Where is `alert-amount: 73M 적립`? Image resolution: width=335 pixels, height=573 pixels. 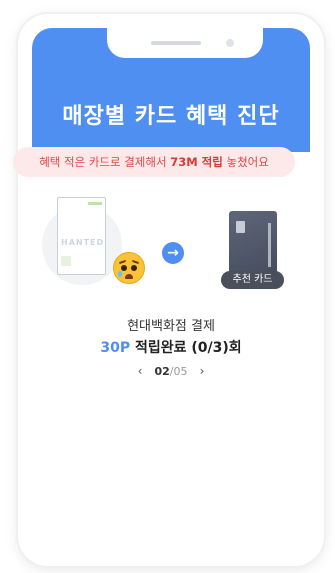 alert-amount: 73M 적립 is located at coordinates (196, 162).